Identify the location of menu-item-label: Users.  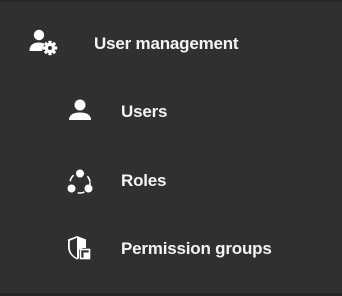
(144, 111).